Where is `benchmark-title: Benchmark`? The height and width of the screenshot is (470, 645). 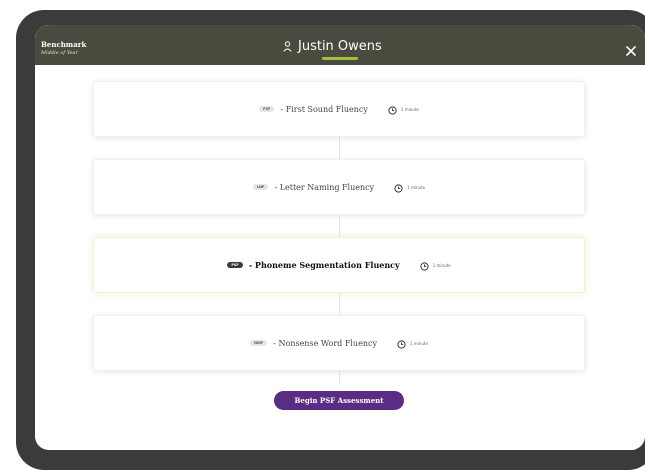 benchmark-title: Benchmark is located at coordinates (64, 44).